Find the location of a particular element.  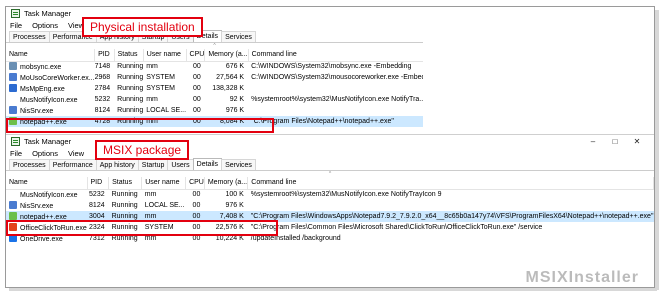

gear-icon is located at coordinates (13, 66).